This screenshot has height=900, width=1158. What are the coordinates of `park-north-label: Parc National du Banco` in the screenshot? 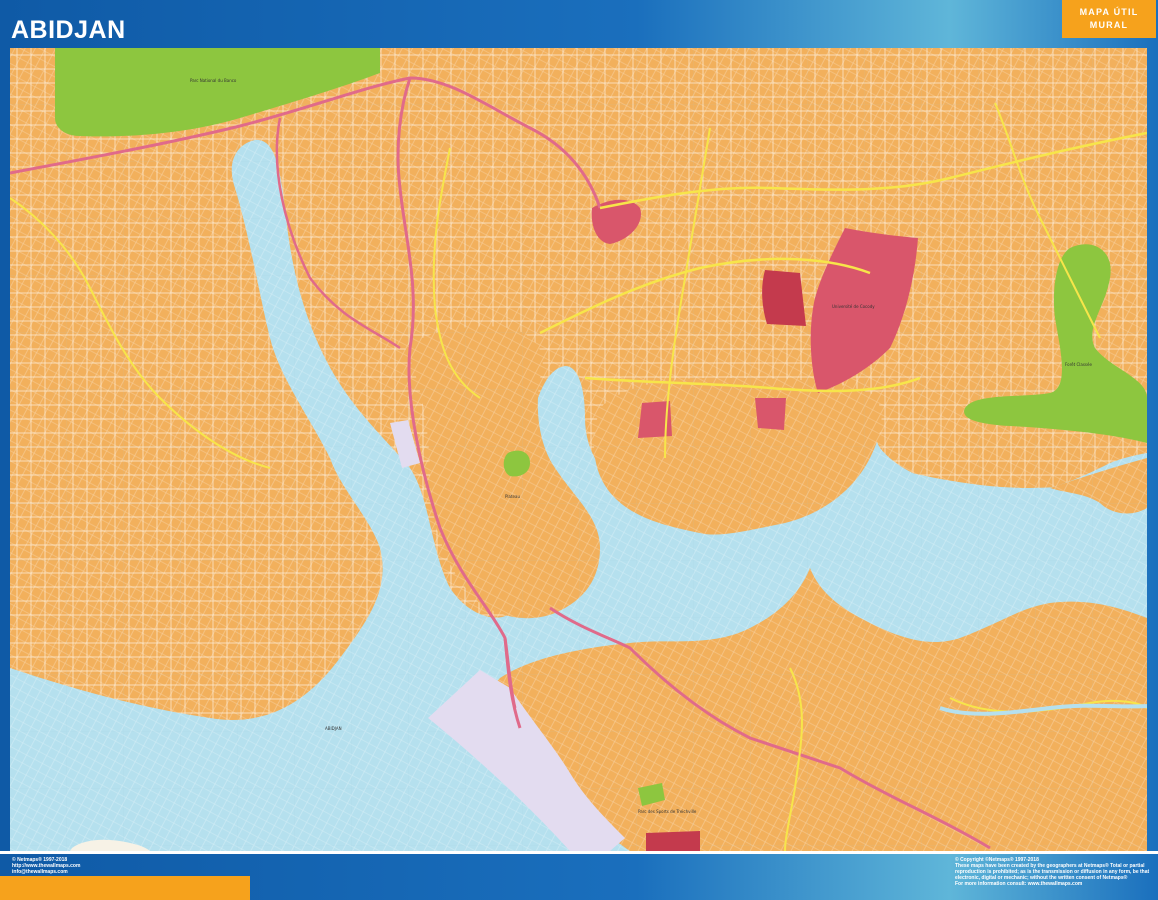 It's located at (213, 80).